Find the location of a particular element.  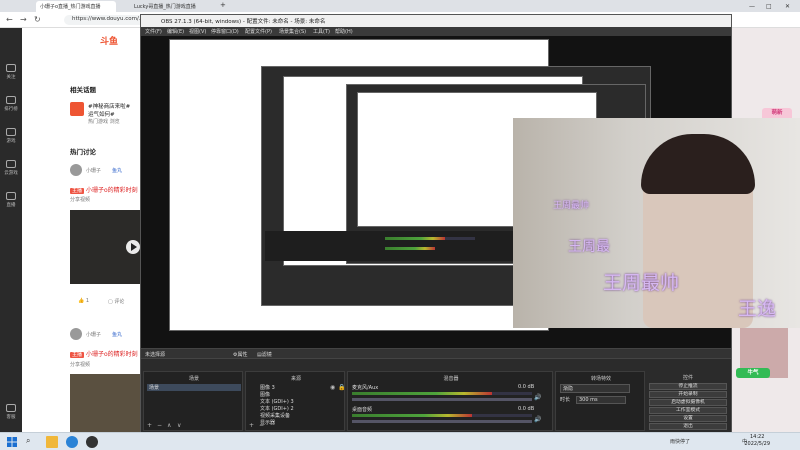

play-icon is located at coordinates (133, 247).